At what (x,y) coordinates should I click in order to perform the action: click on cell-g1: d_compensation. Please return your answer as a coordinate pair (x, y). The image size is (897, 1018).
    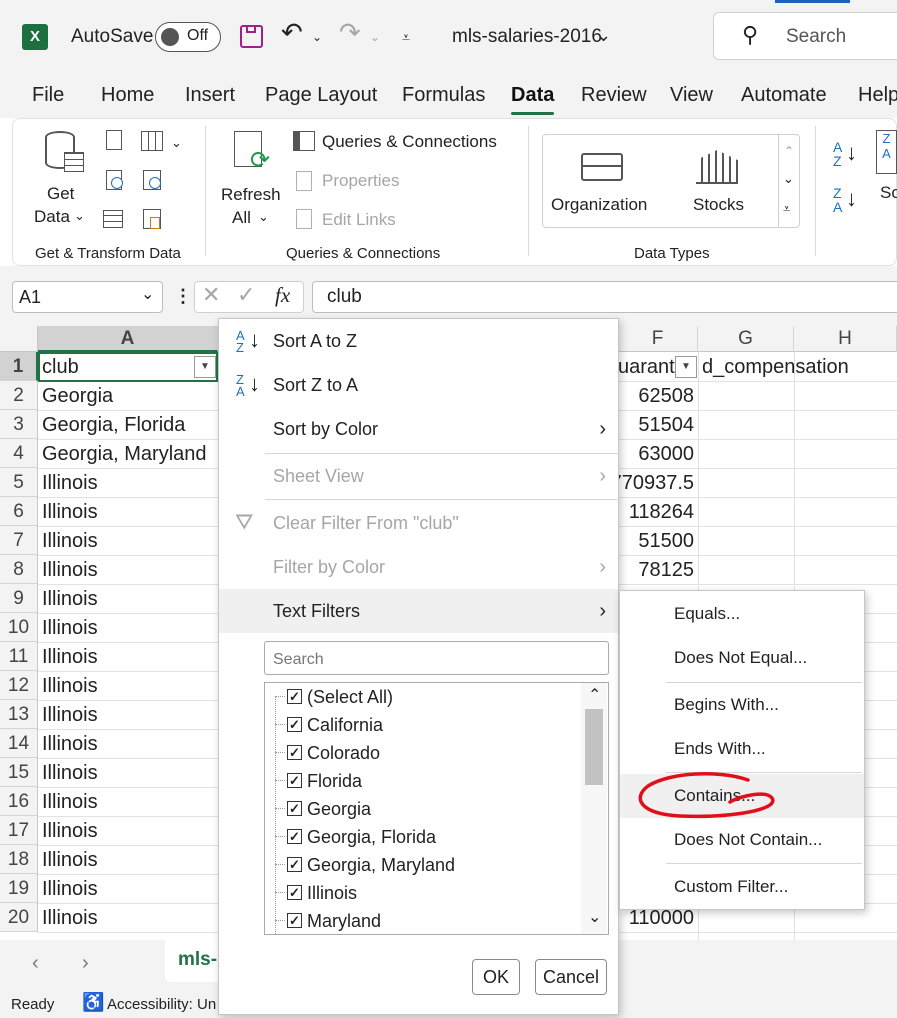
    Looking at the image, I should click on (773, 367).